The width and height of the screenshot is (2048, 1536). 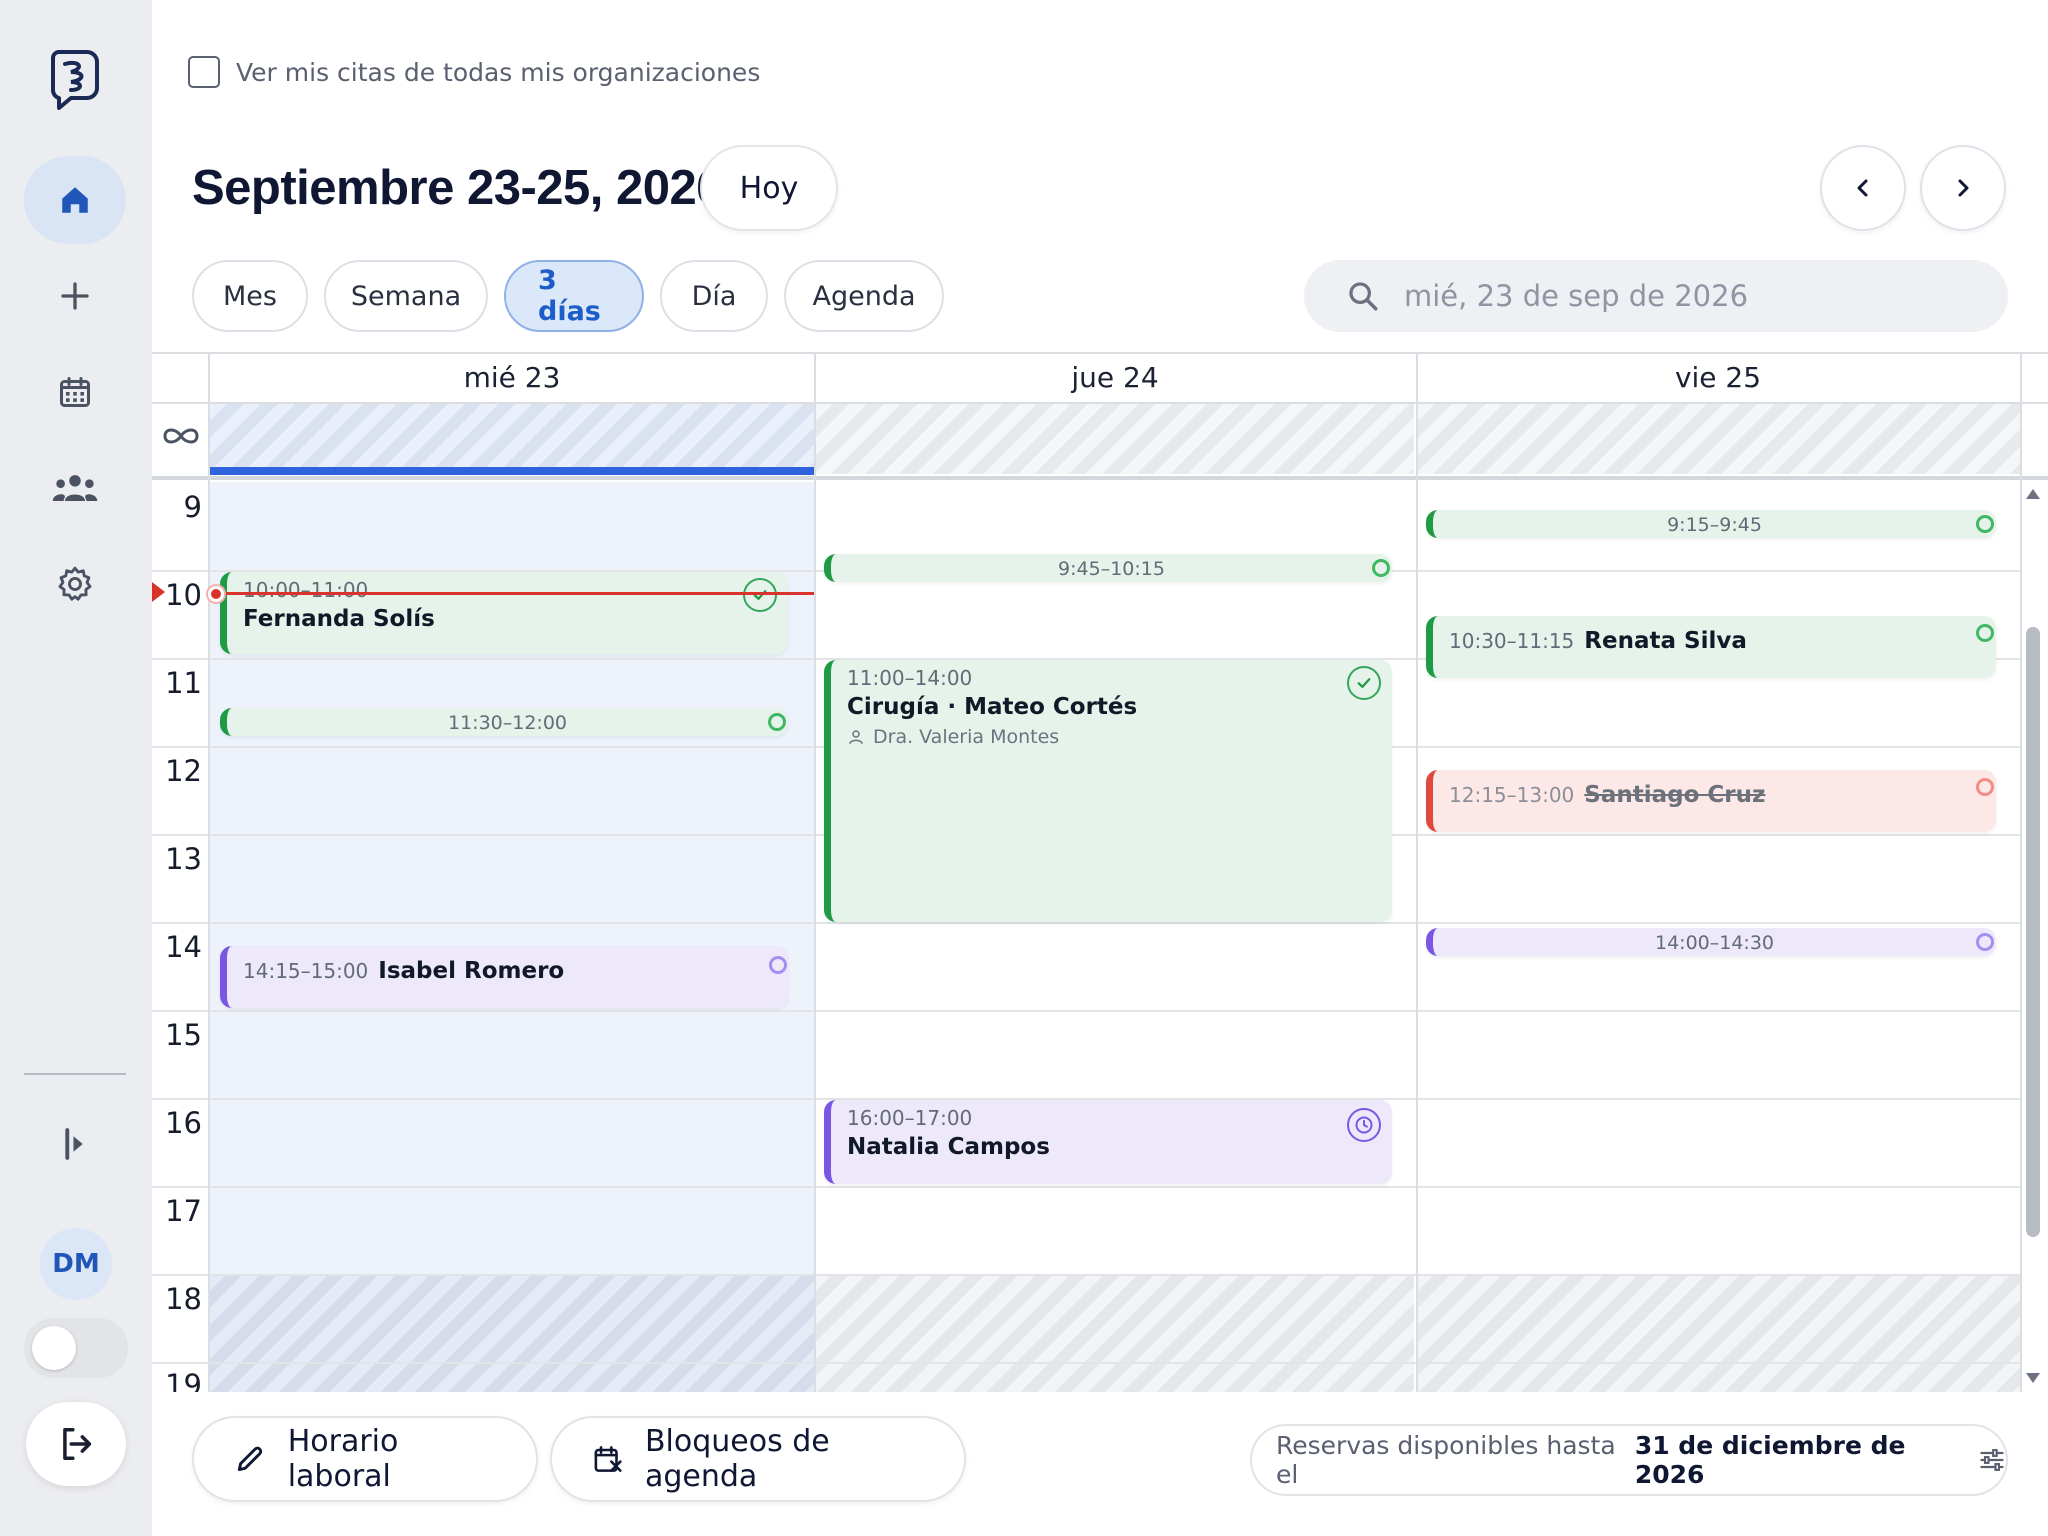 What do you see at coordinates (1720, 1333) in the screenshot?
I see `after-hours-fri` at bounding box center [1720, 1333].